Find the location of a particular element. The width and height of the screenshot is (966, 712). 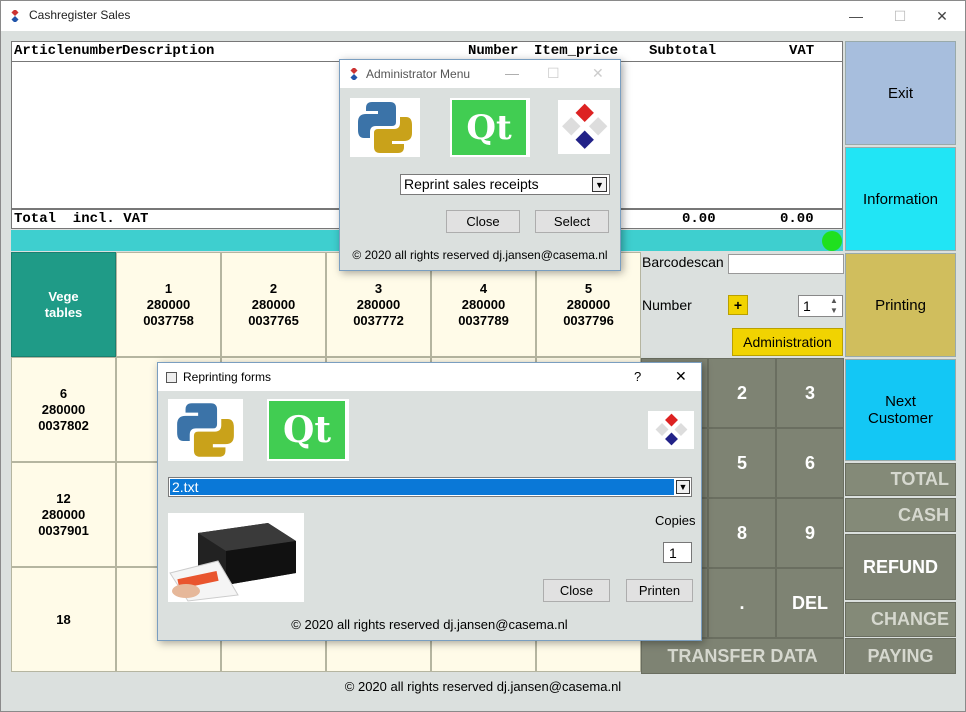

tile-line: 0037758 is located at coordinates (168, 320).